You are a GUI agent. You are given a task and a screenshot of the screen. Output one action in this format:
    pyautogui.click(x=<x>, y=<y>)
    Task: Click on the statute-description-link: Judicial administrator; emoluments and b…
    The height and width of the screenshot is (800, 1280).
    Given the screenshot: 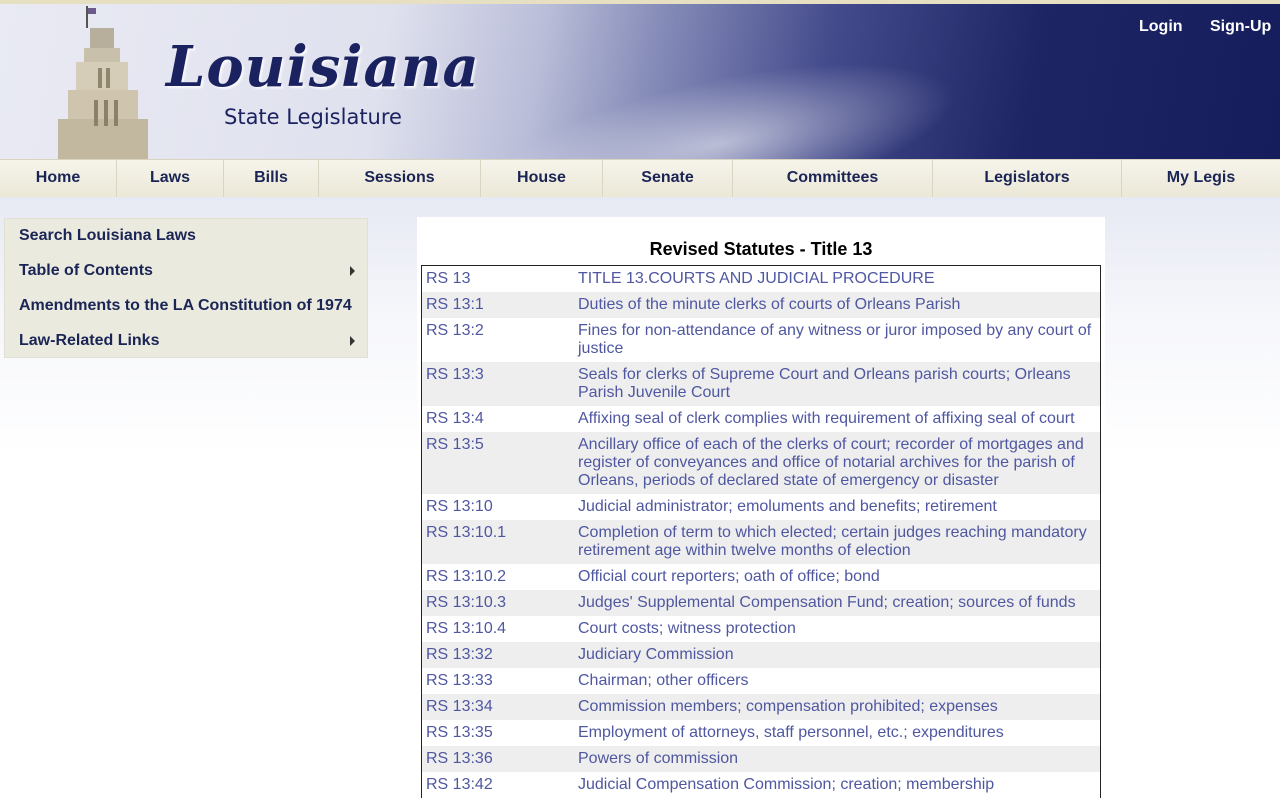 What is the action you would take?
    pyautogui.click(x=838, y=507)
    